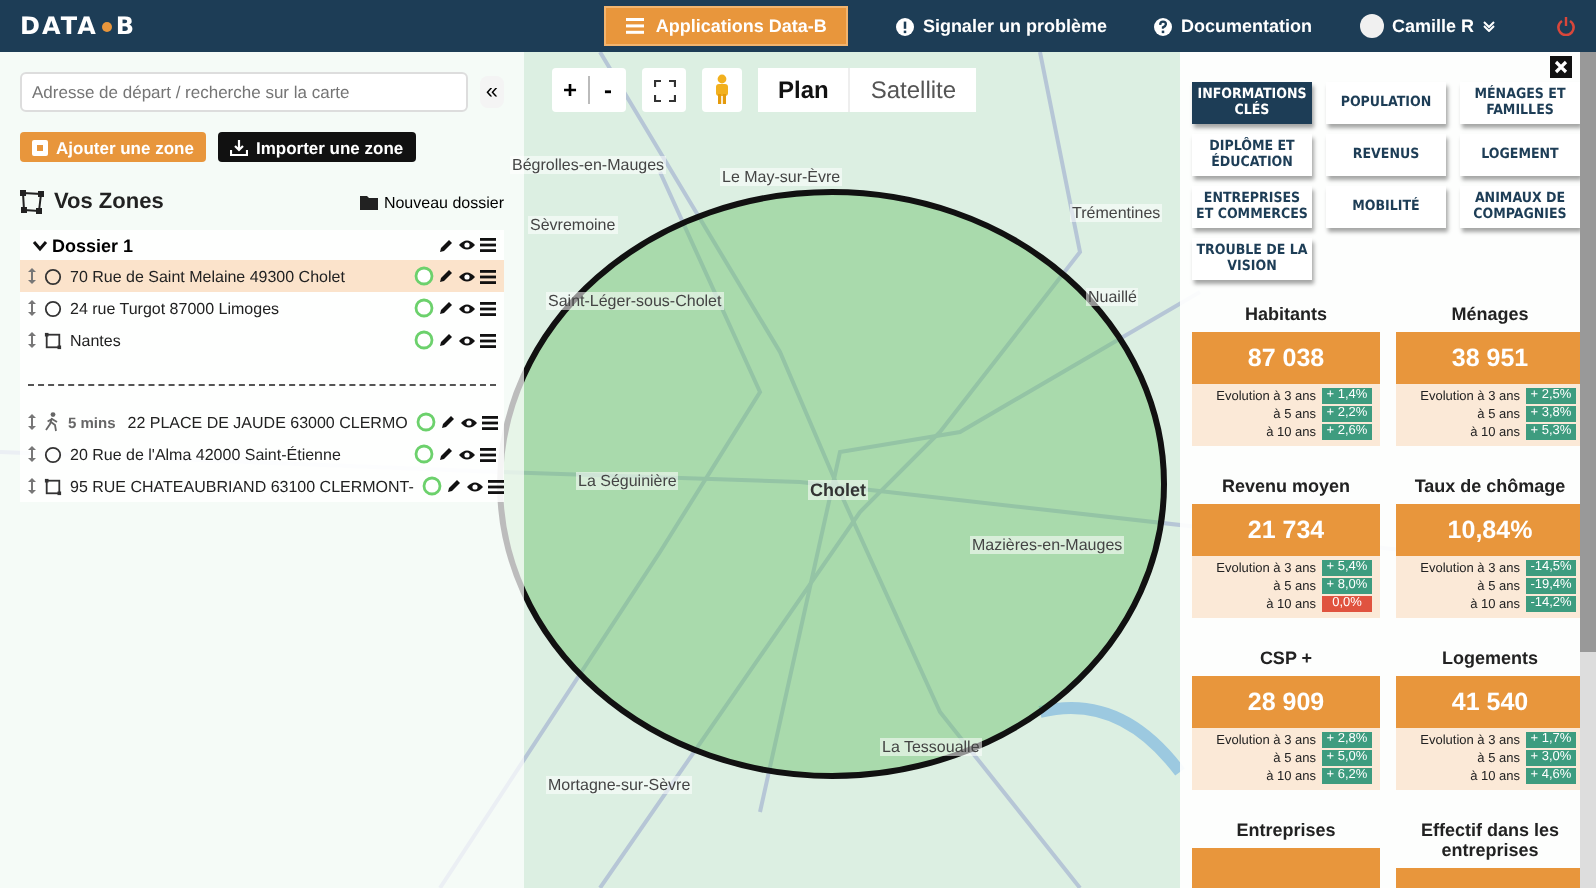 The image size is (1596, 888). What do you see at coordinates (838, 490) in the screenshot?
I see `map-place-label: Cholet` at bounding box center [838, 490].